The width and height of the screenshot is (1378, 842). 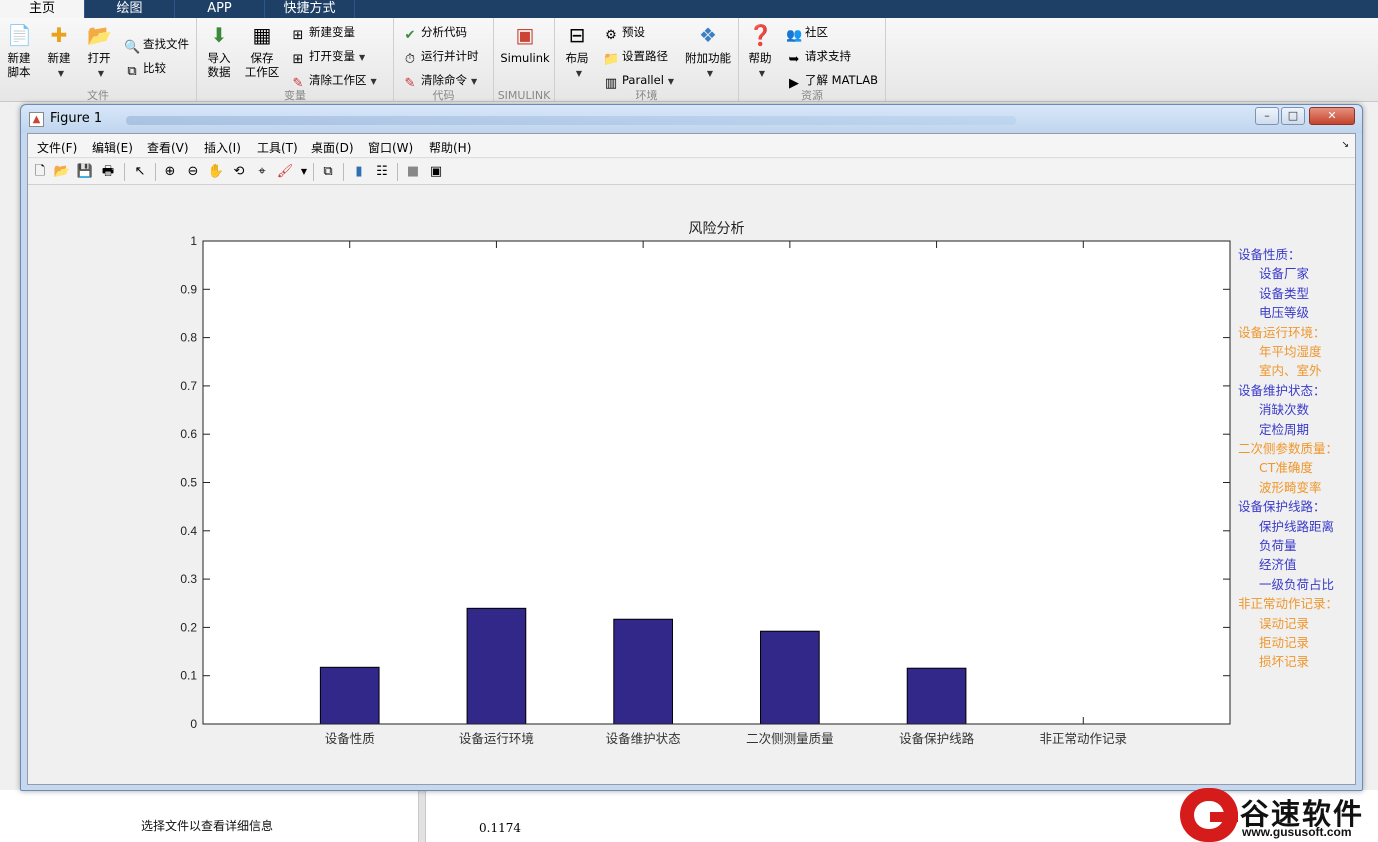 What do you see at coordinates (328, 172) in the screenshot?
I see `link-plot-icon: ⧉` at bounding box center [328, 172].